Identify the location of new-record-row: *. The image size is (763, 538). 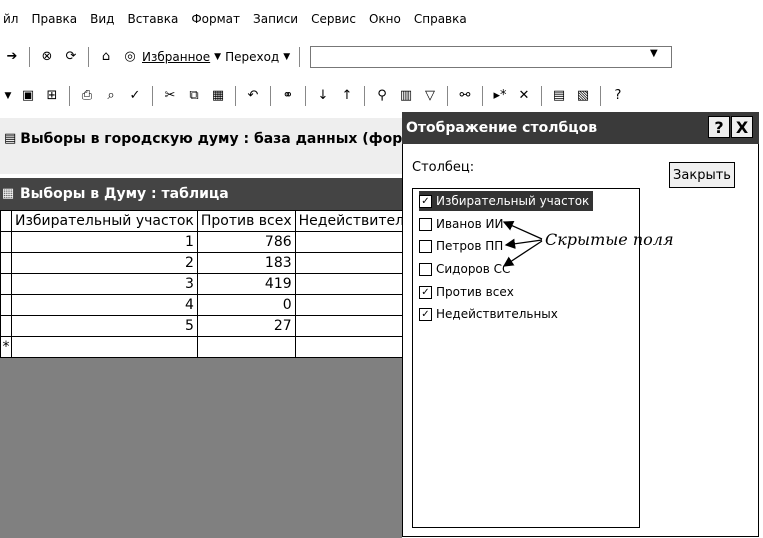
(222, 347).